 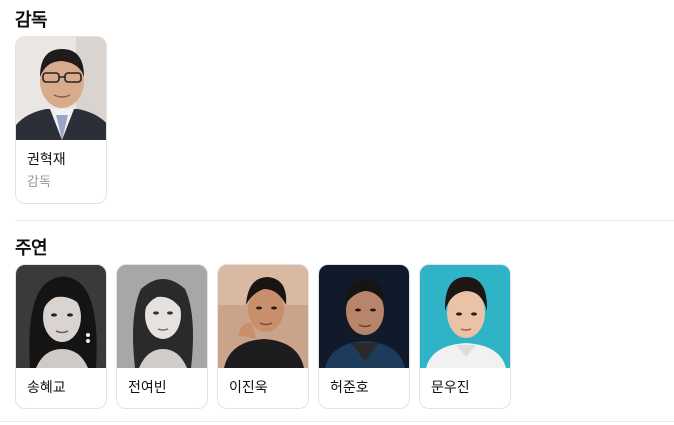 I want to click on person-card-director: 권혁재 감독, so click(x=61, y=120).